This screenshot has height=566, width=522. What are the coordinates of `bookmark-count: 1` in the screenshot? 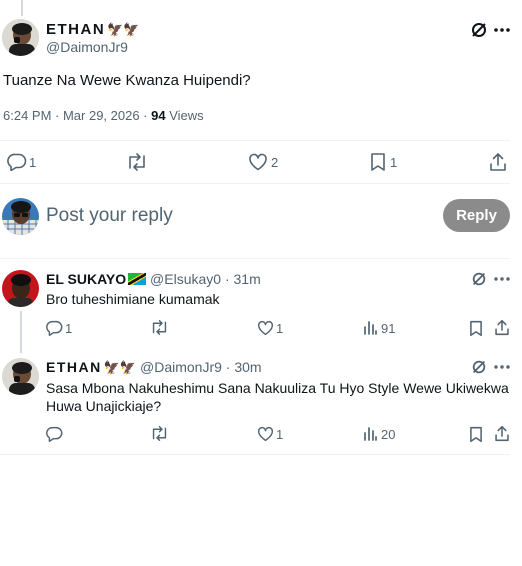 It's located at (394, 162).